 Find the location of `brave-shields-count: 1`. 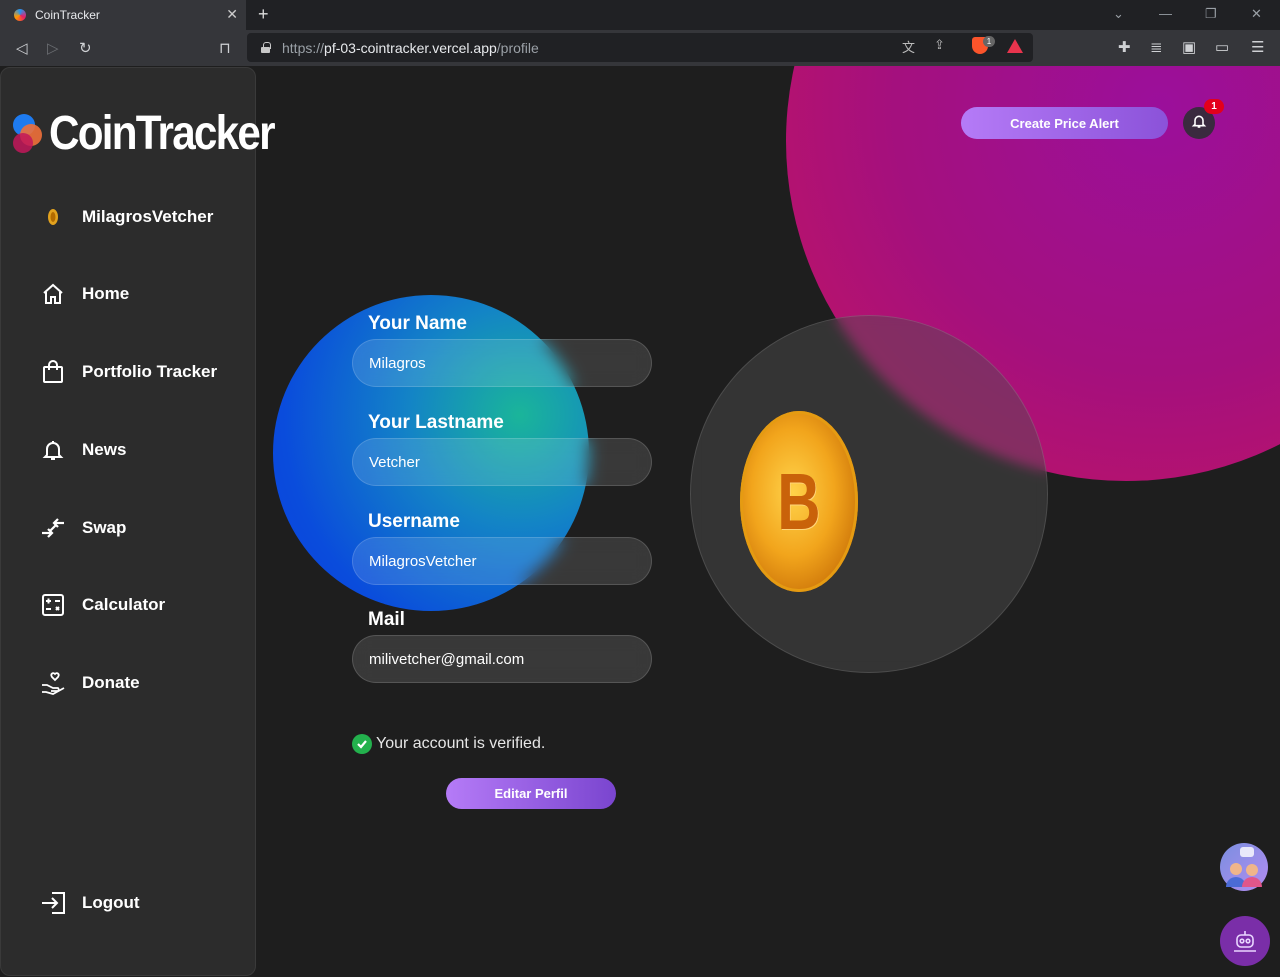

brave-shields-count: 1 is located at coordinates (989, 41).